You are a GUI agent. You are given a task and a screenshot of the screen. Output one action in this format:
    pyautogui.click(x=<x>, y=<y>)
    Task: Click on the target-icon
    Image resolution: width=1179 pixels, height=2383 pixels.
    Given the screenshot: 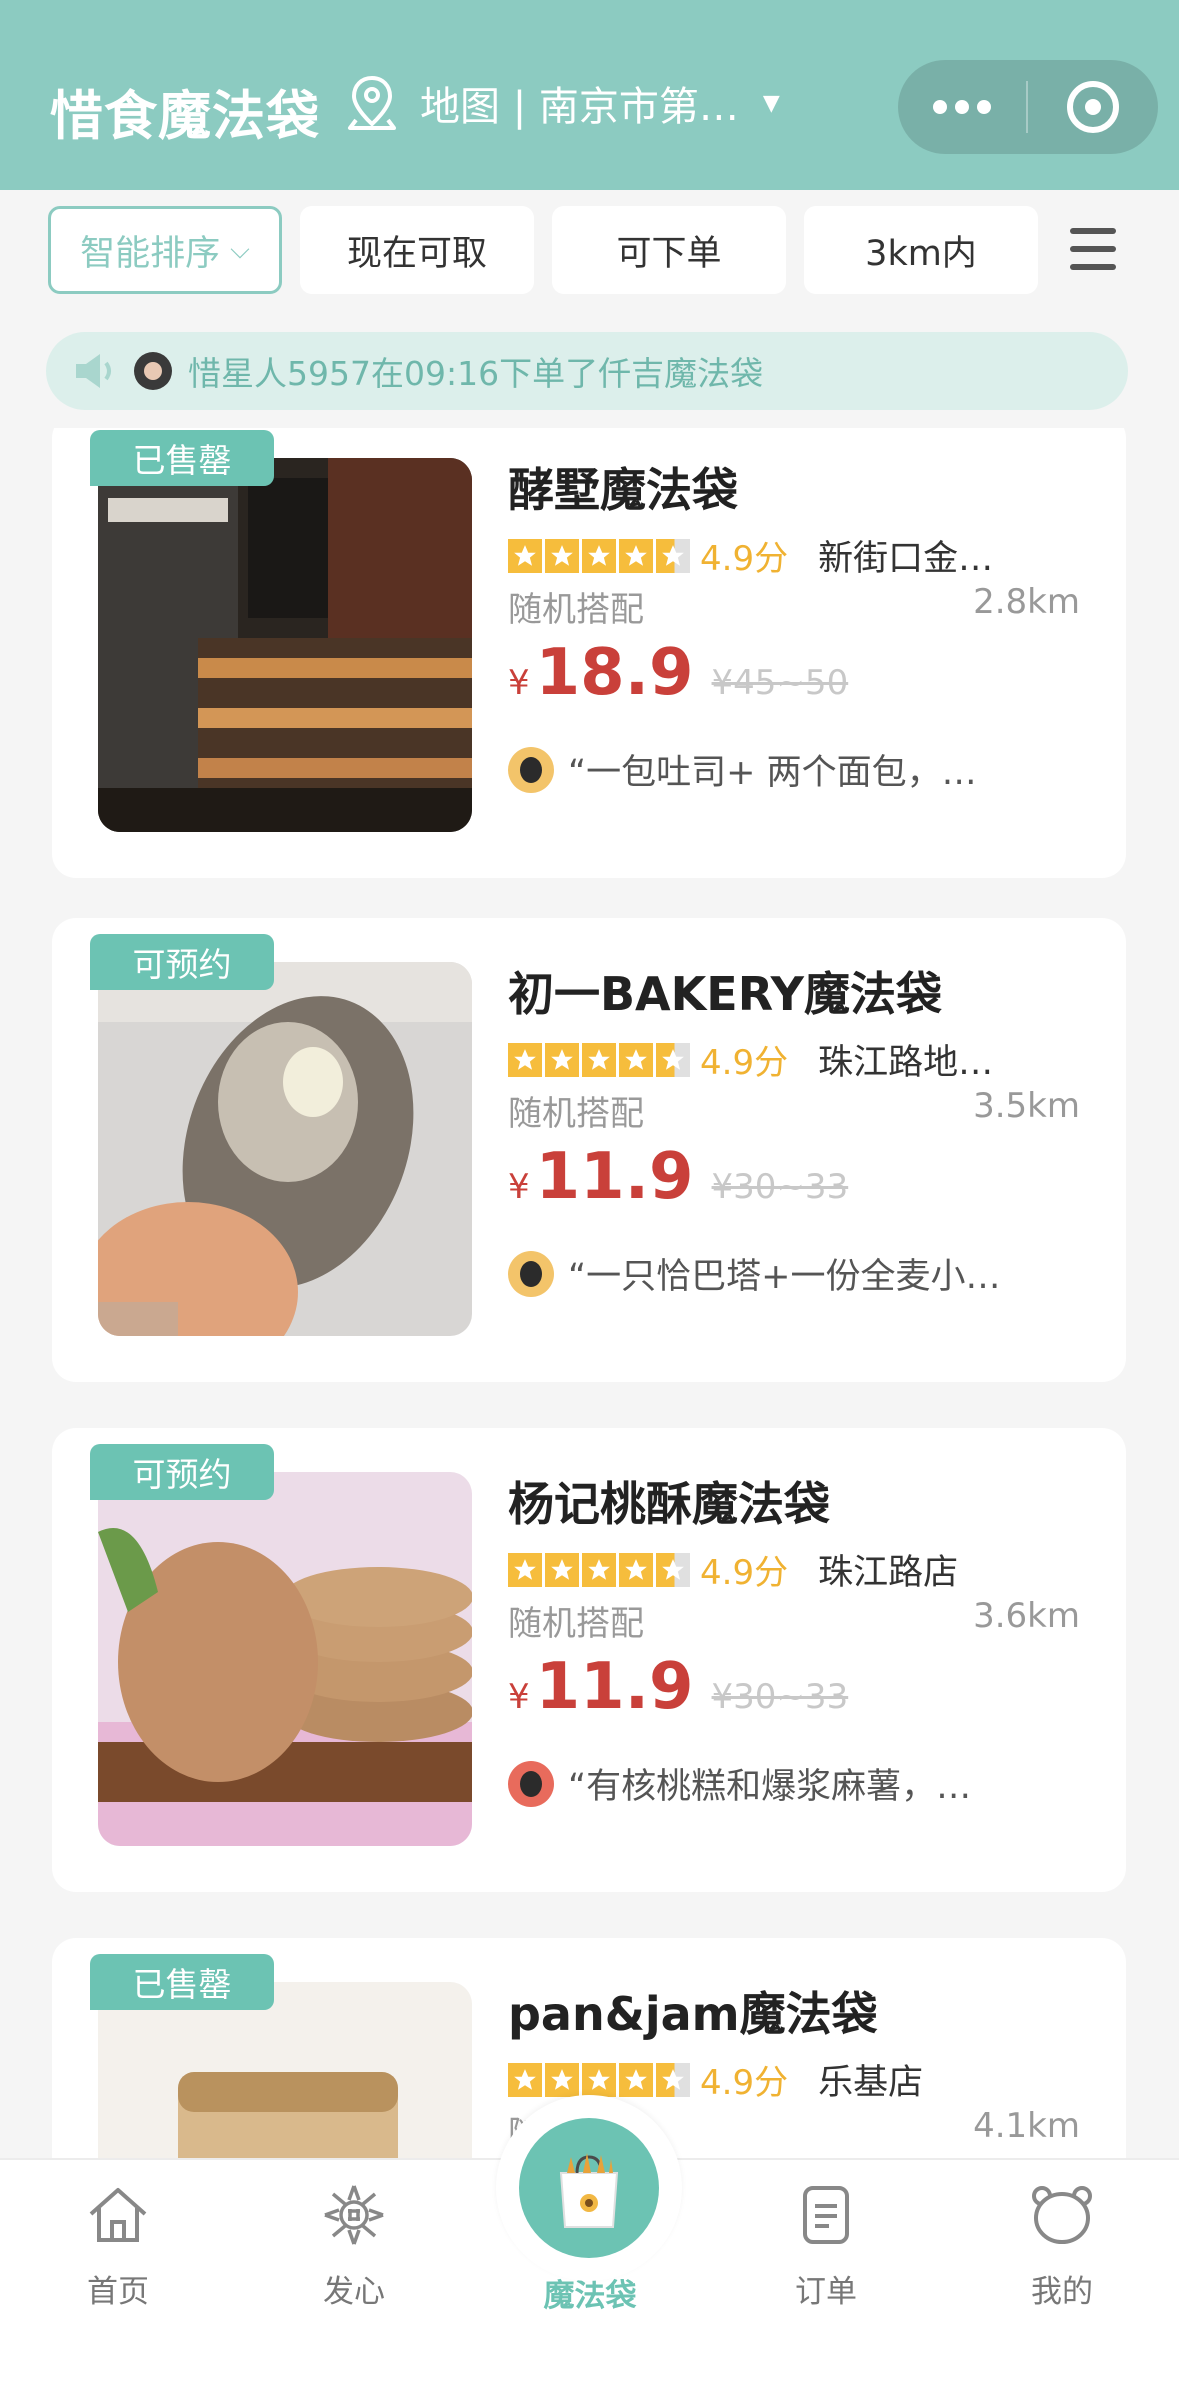 What is the action you would take?
    pyautogui.click(x=1093, y=107)
    